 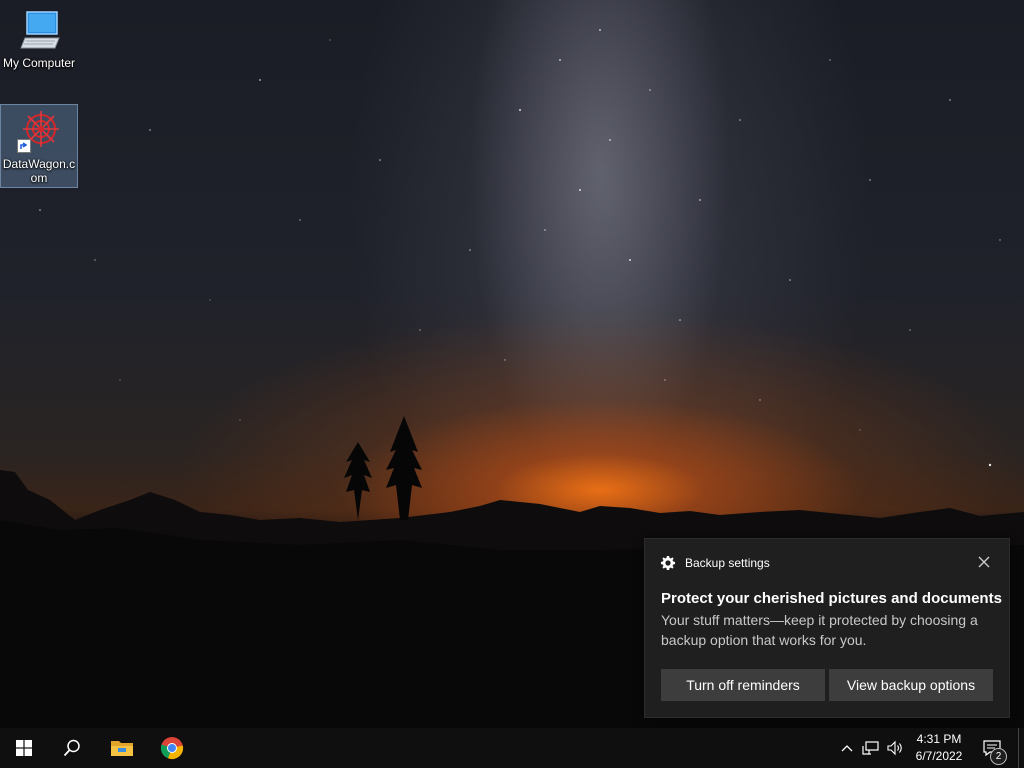 What do you see at coordinates (668, 563) in the screenshot?
I see `gear-icon` at bounding box center [668, 563].